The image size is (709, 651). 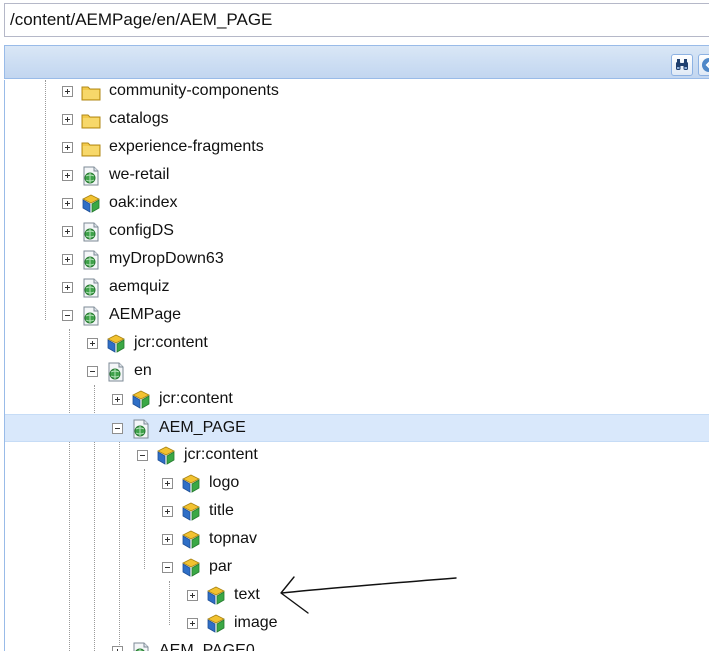 I want to click on tree-node: title, so click(x=357, y=512).